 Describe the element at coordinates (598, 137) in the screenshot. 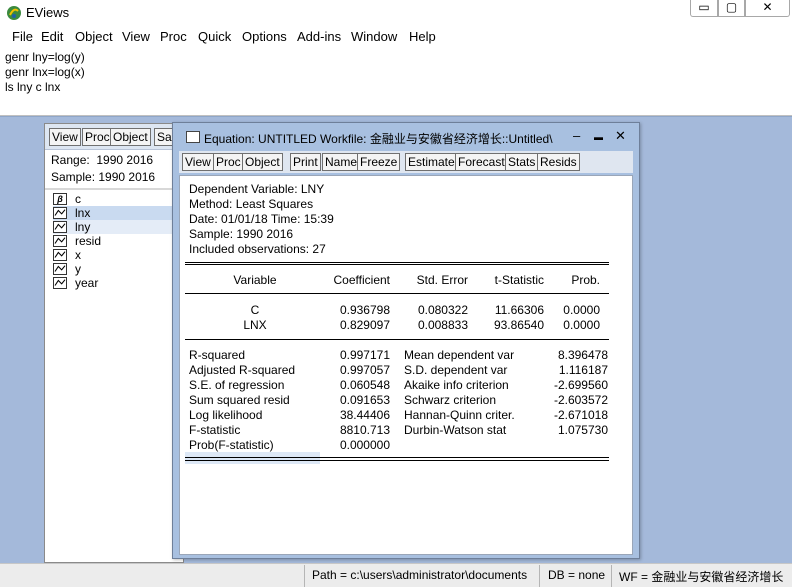

I see `equation-maximize-icon: ▬` at that location.